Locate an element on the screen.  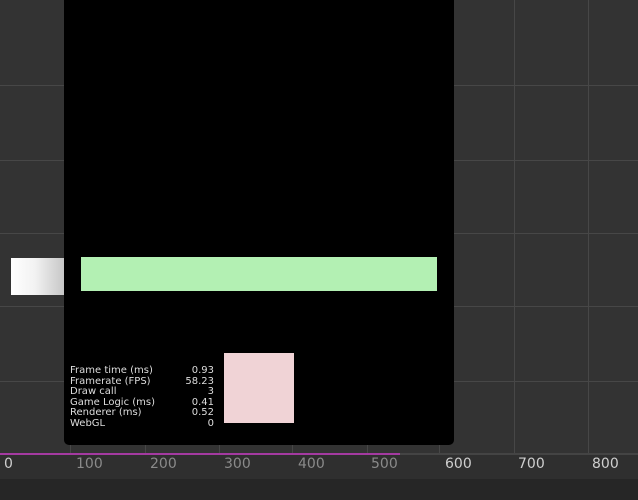
stat-value: 0.93 is located at coordinates (202, 370).